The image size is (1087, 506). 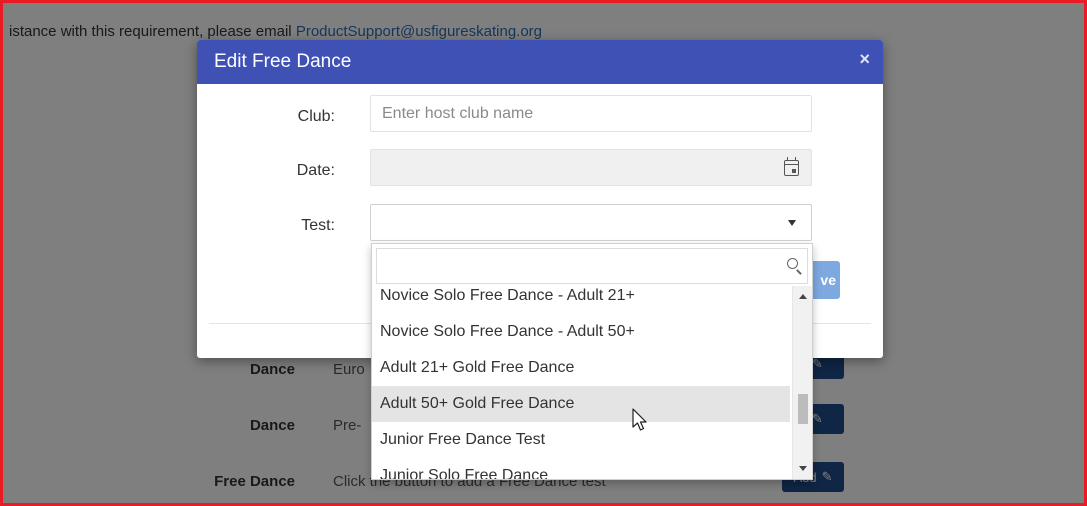 I want to click on scrollbar-thumb, so click(x=803, y=409).